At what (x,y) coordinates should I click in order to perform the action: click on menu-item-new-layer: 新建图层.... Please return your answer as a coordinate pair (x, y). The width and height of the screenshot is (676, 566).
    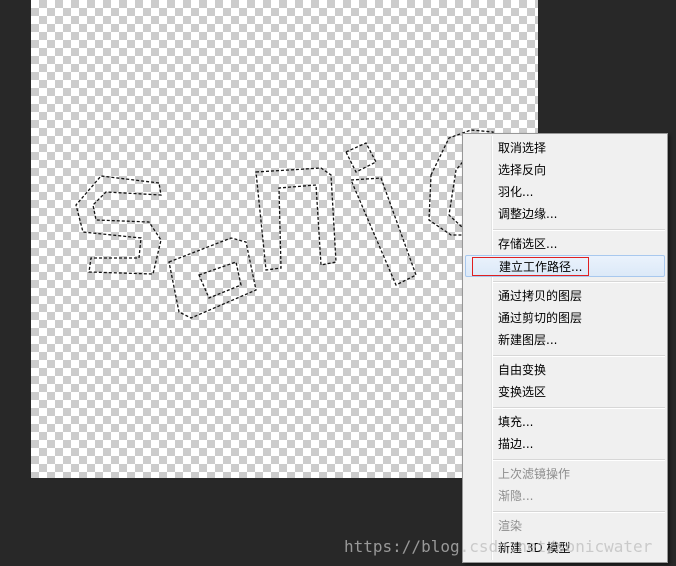
    Looking at the image, I should click on (565, 340).